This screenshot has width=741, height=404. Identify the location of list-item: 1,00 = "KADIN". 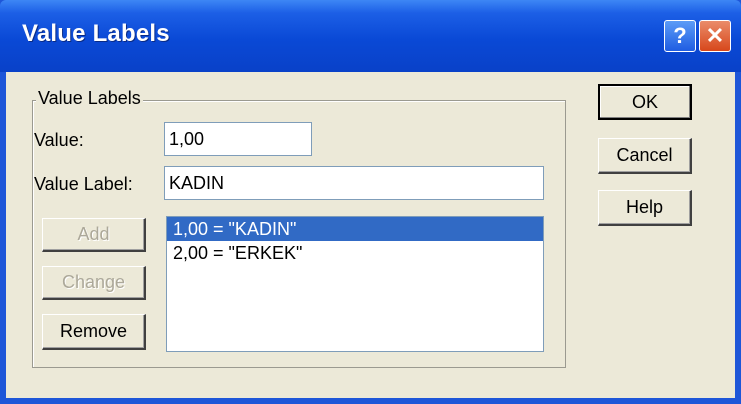
(355, 229).